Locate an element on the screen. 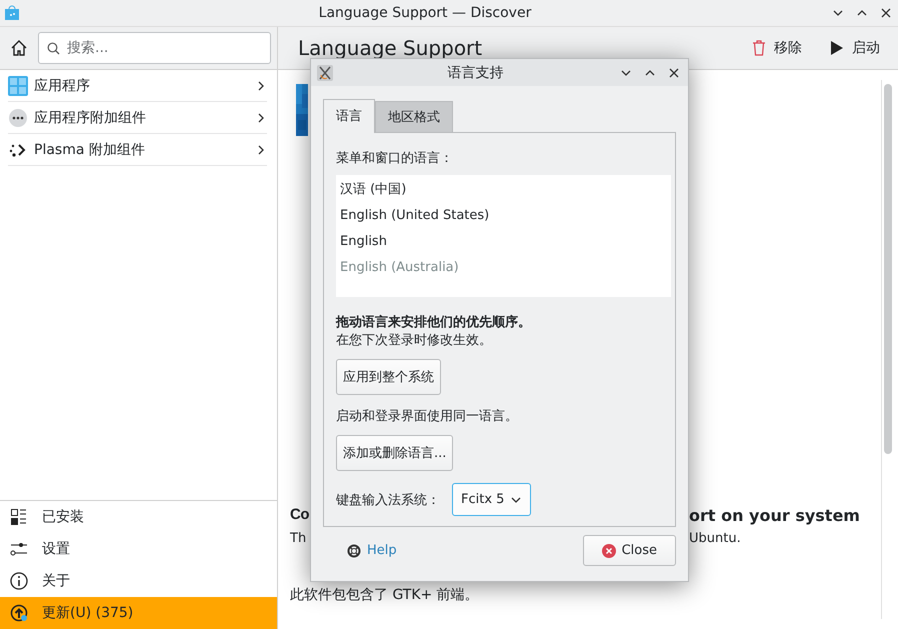 This screenshot has width=898, height=629. language-item: 汉语 (中国) is located at coordinates (503, 192).